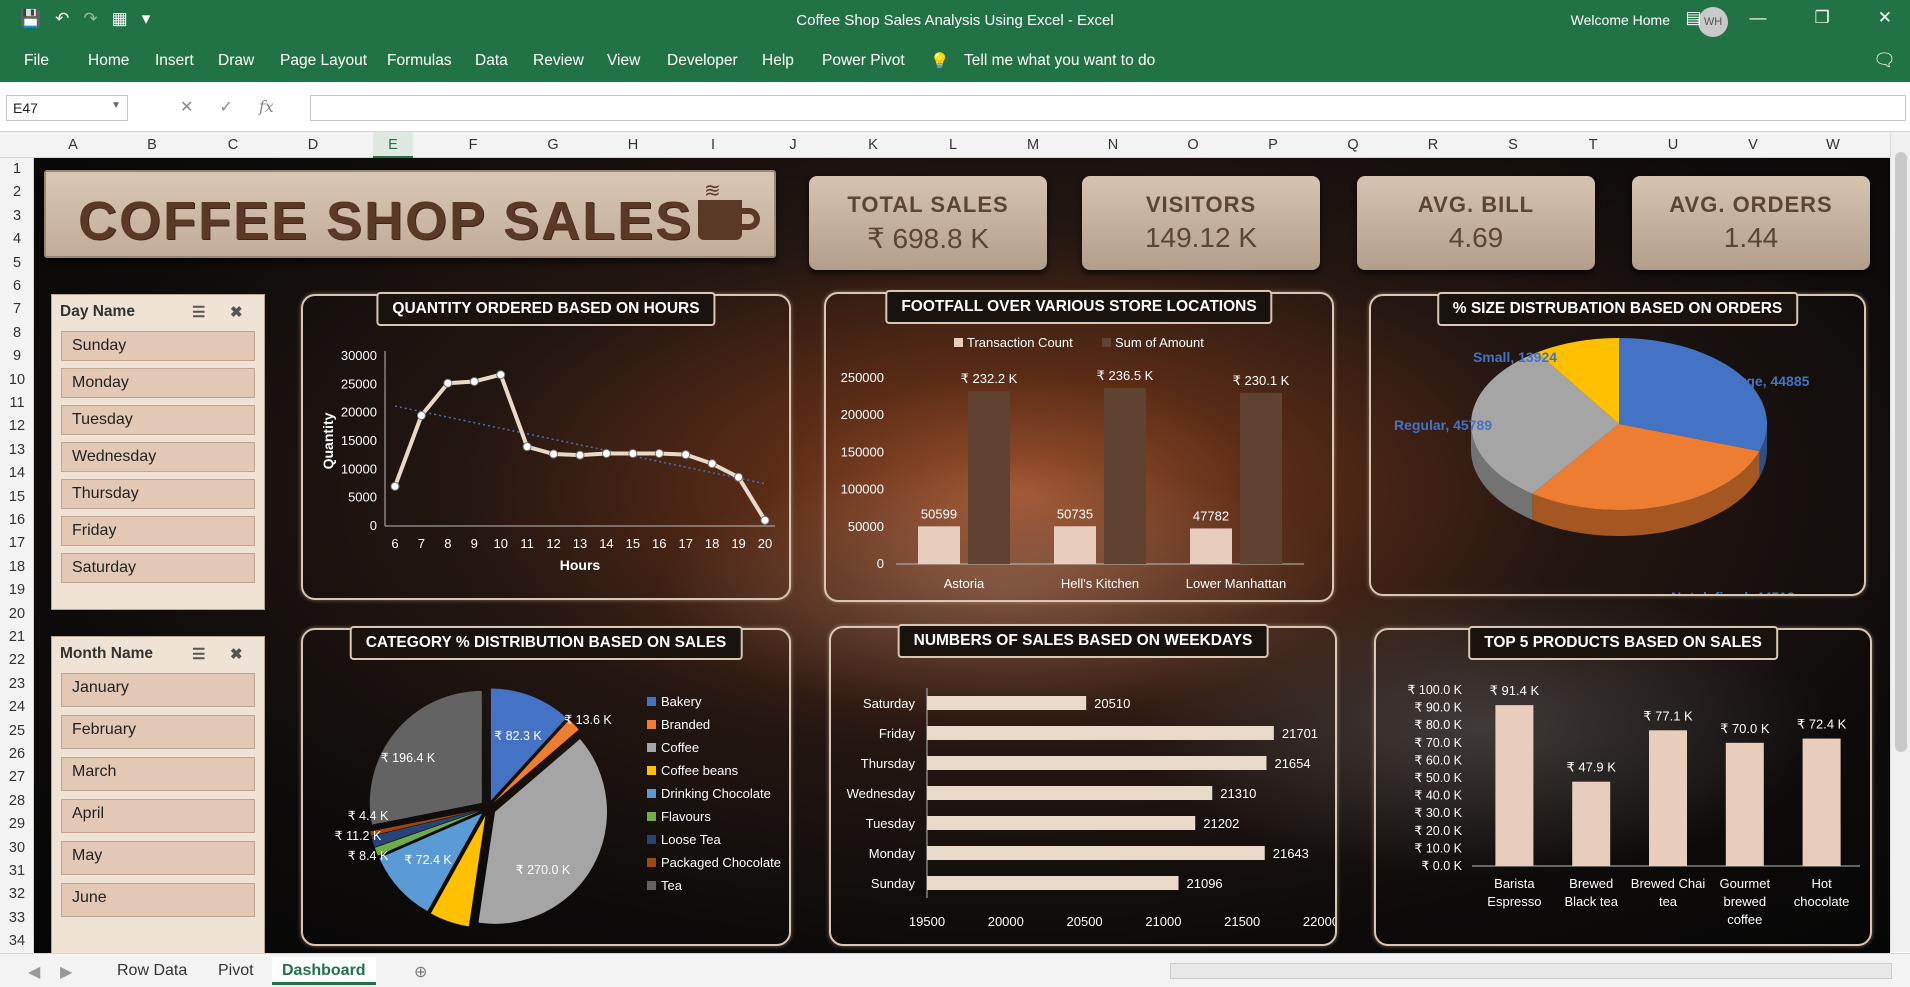 The height and width of the screenshot is (987, 1910). Describe the element at coordinates (158, 457) in the screenshot. I see `slicer-item-wednesday: Wednesday` at that location.